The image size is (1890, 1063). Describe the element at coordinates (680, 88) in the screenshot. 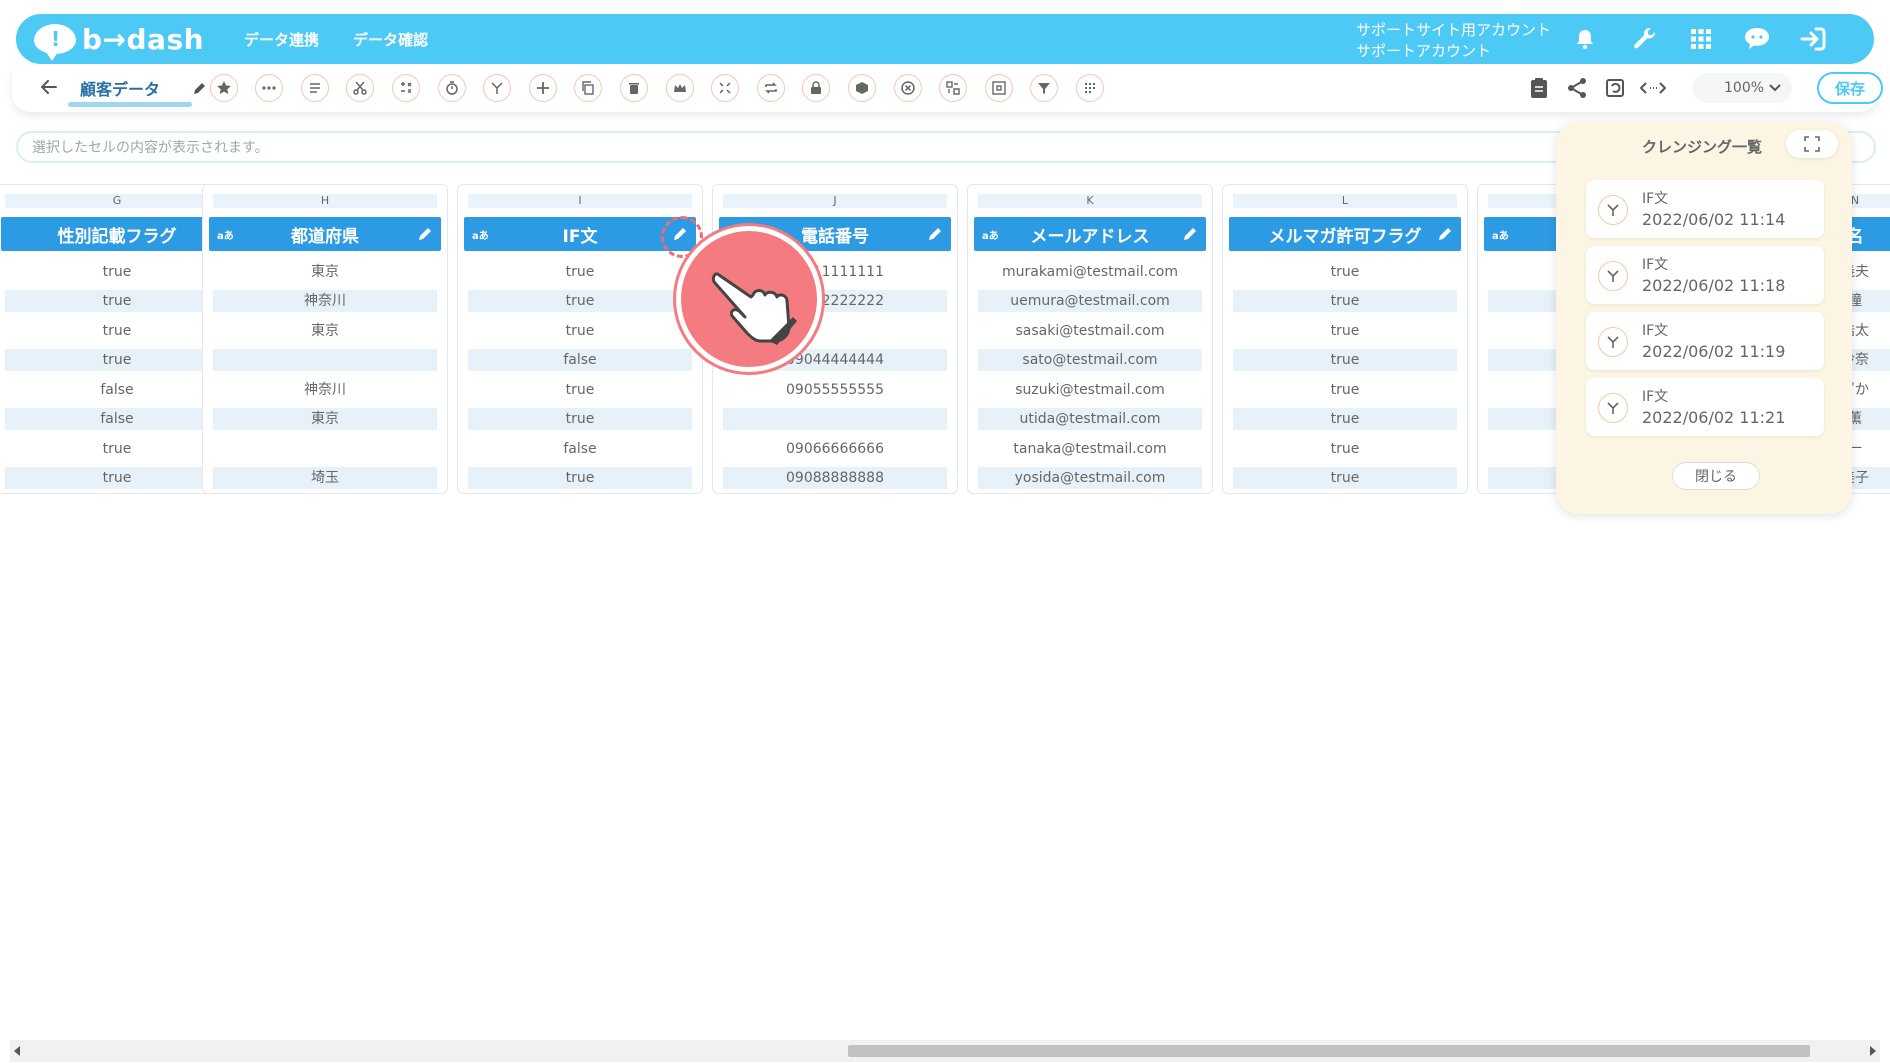

I see `crown-icon` at that location.